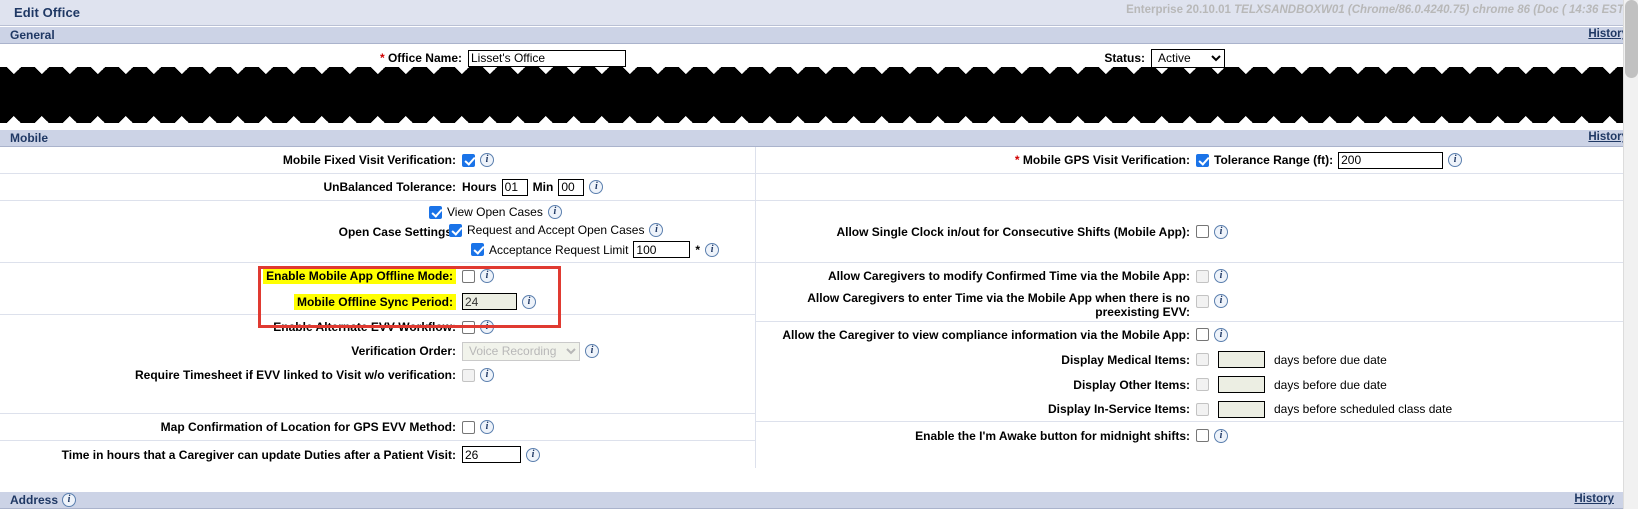 The width and height of the screenshot is (1638, 509). What do you see at coordinates (595, 249) in the screenshot?
I see `acceptance-request-limit-row: Acceptance Request Limit * i` at bounding box center [595, 249].